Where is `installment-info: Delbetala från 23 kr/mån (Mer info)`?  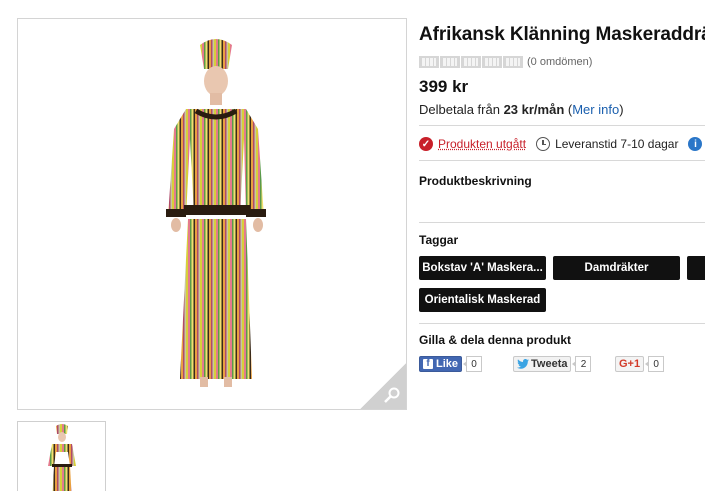 installment-info: Delbetala från 23 kr/mån (Mer info) is located at coordinates (521, 109).